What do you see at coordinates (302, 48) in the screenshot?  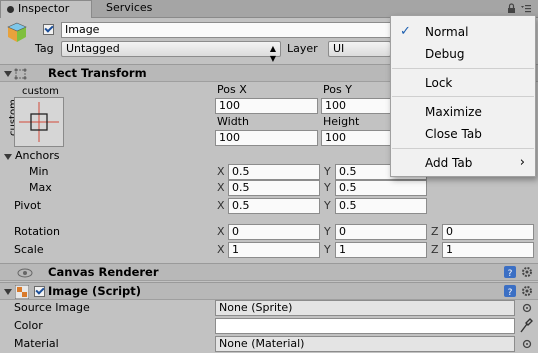 I see `layer-label: Layer` at bounding box center [302, 48].